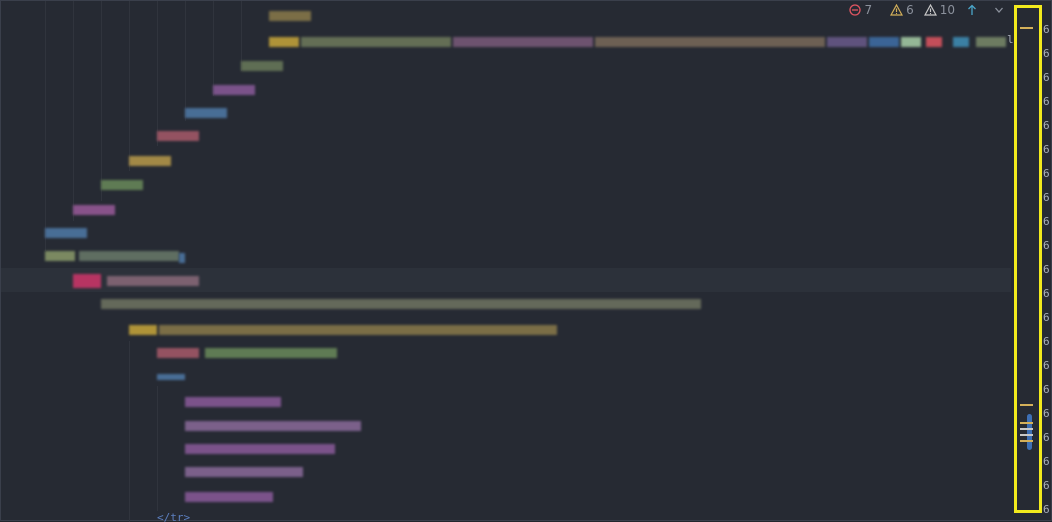 Image resolution: width=1052 pixels, height=522 pixels. Describe the element at coordinates (174, 516) in the screenshot. I see `closing-tag-text: </tr>` at that location.